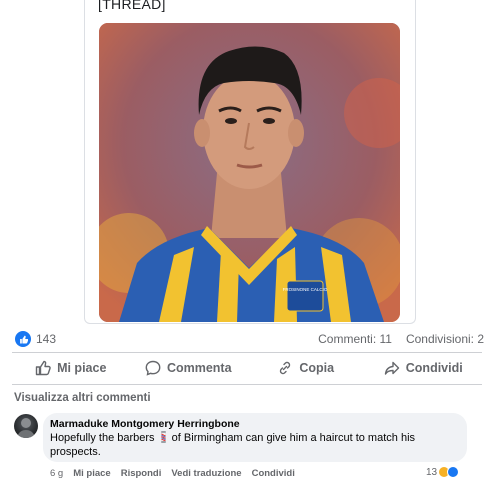  I want to click on comment-like-link: Mi piace, so click(92, 473).